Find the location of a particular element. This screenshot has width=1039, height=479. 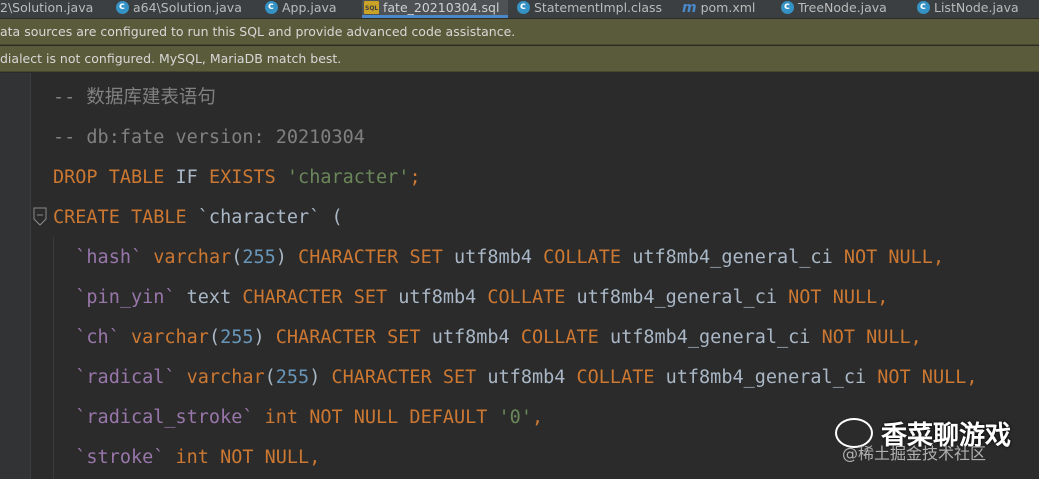

tab-statementimpl-class: StatementImpl.class is located at coordinates (589, 9).